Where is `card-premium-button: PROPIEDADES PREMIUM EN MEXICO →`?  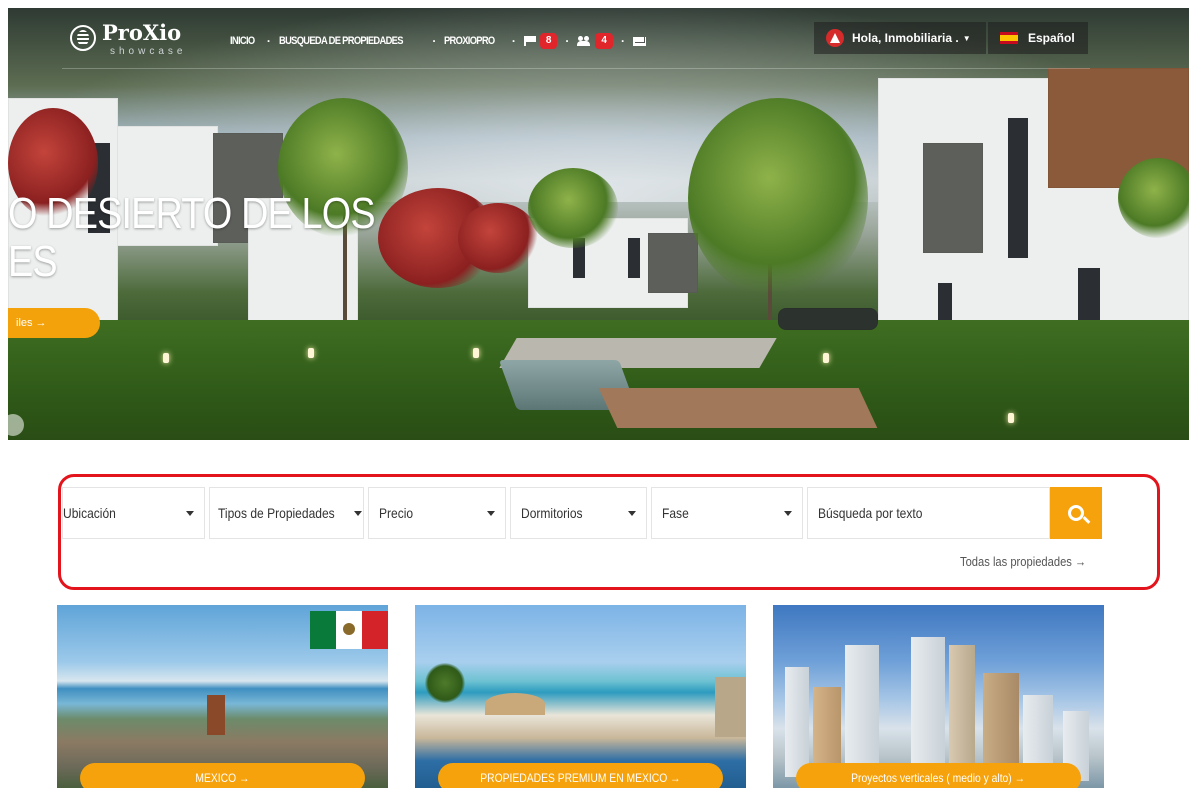
card-premium-button: PROPIEDADES PREMIUM EN MEXICO → is located at coordinates (580, 775).